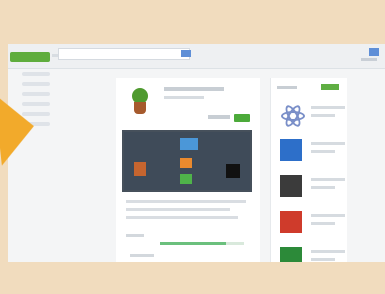  What do you see at coordinates (219, 117) in the screenshot?
I see `install-label` at bounding box center [219, 117].